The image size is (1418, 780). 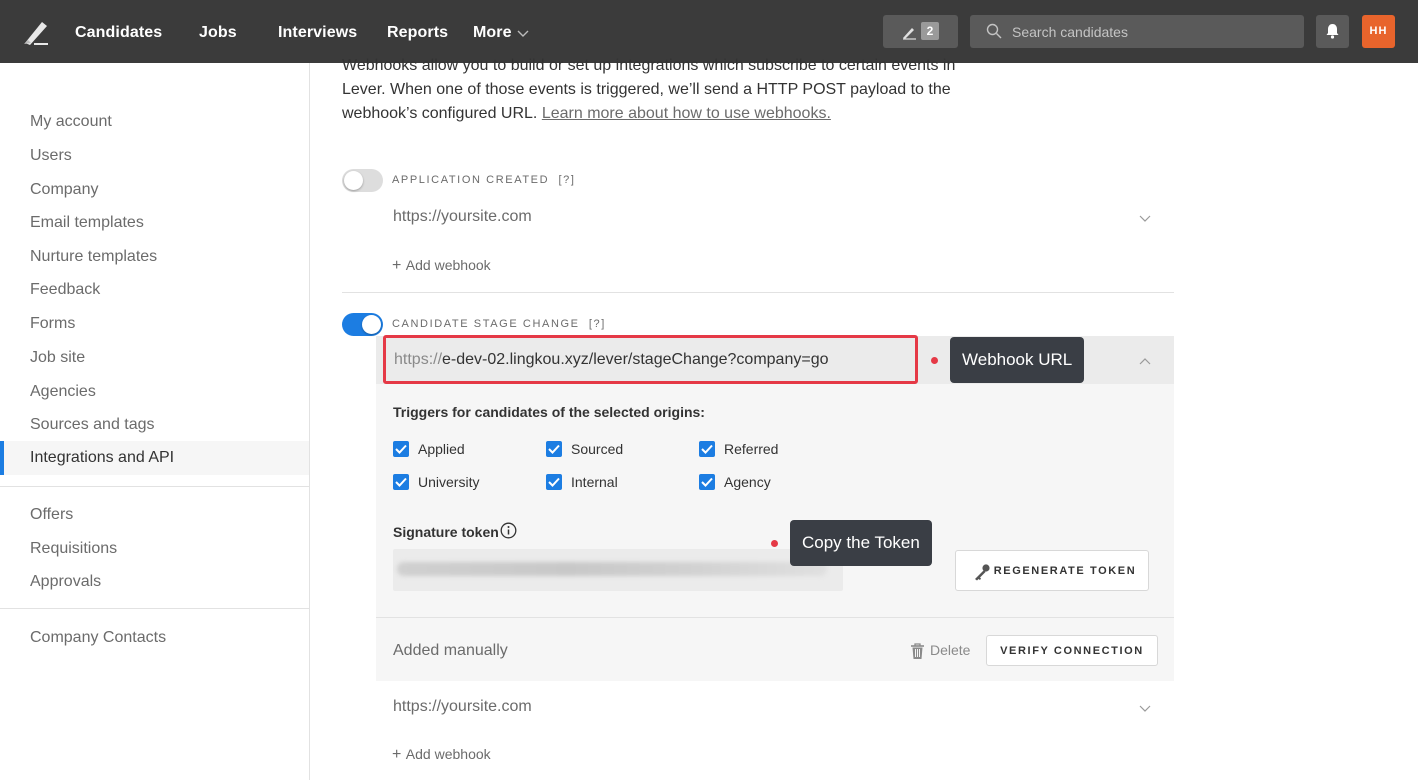 I want to click on sidebar-item-feedback: Feedback, so click(x=65, y=290).